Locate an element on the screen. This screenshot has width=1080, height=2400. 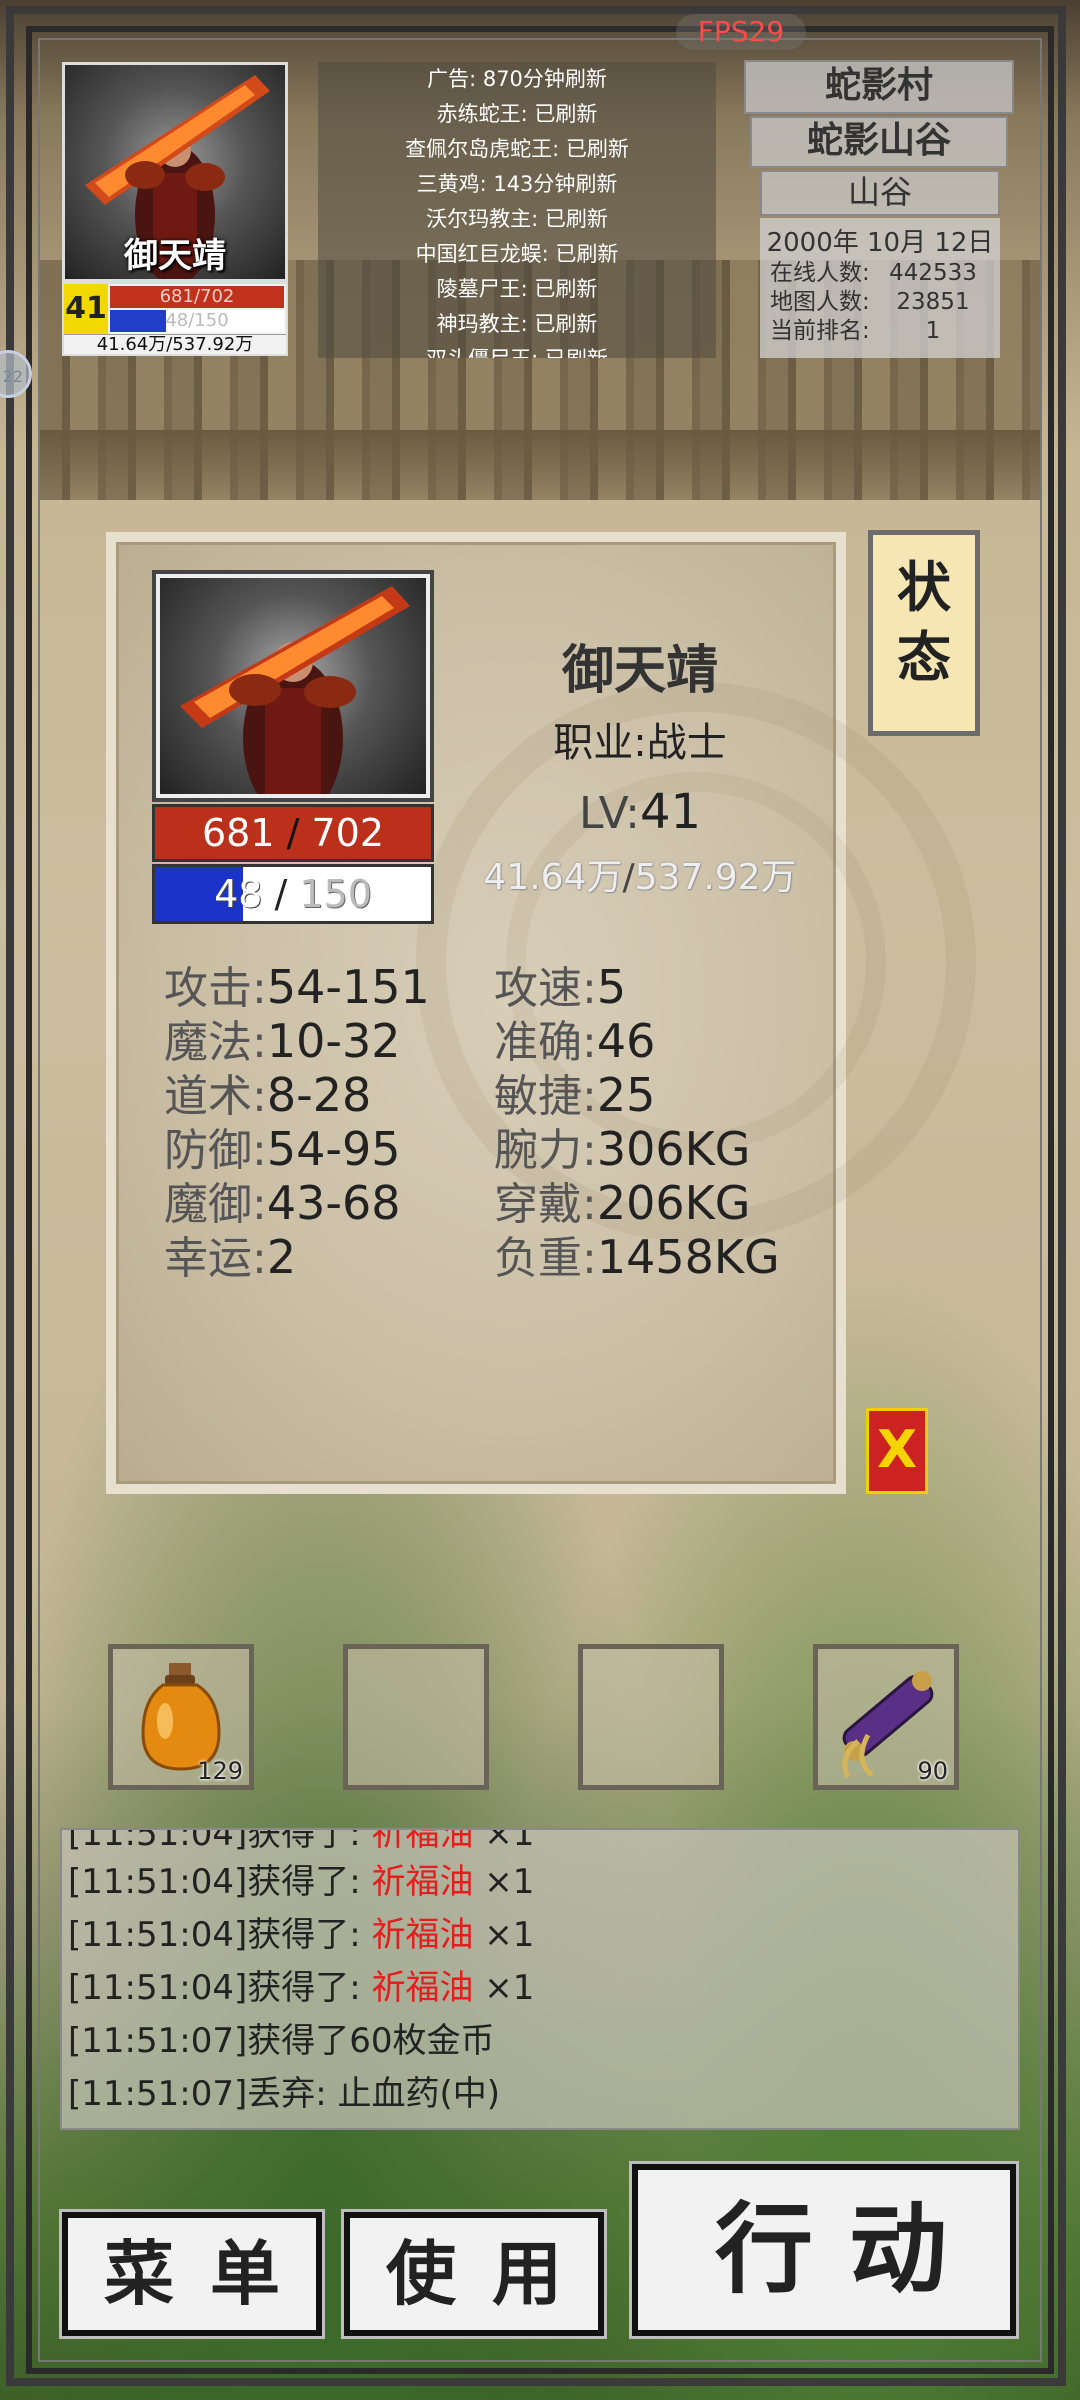
boss-line: 三黄鸡: 143分钟刷新 is located at coordinates (517, 184).